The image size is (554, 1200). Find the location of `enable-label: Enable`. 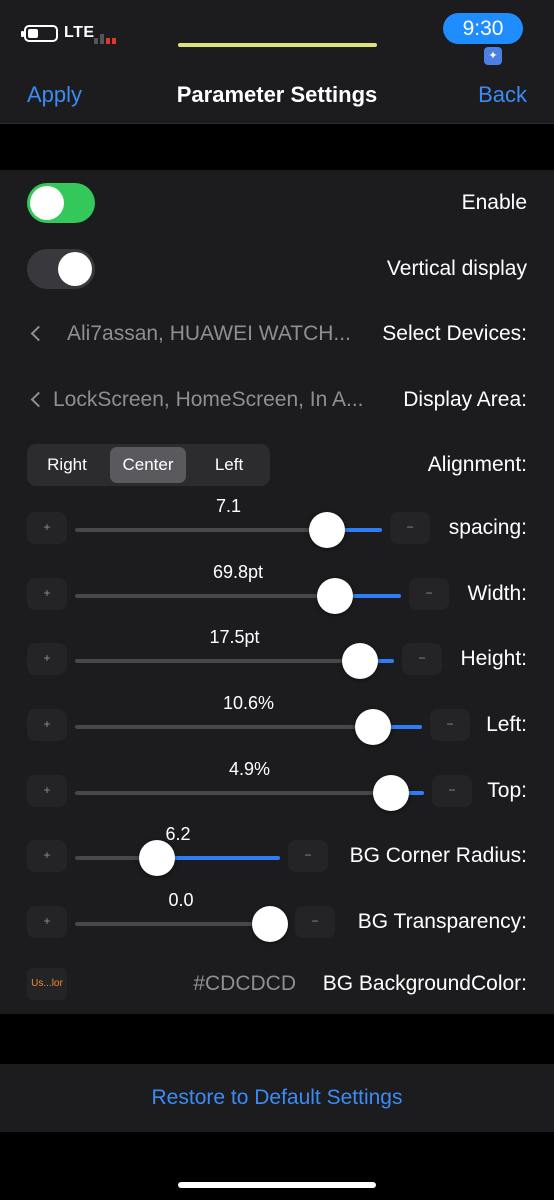

enable-label: Enable is located at coordinates (494, 202).